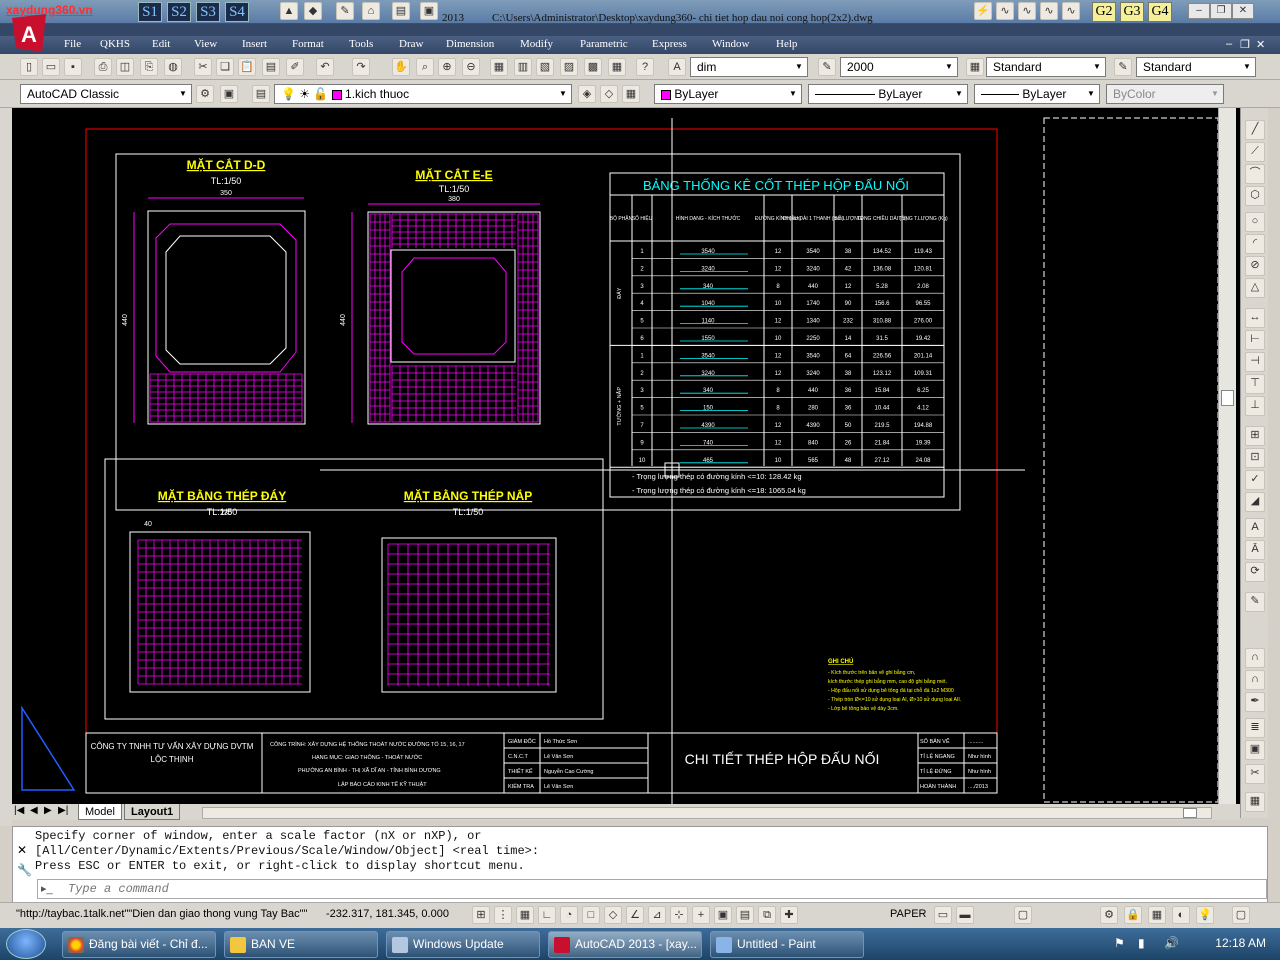 The width and height of the screenshot is (1280, 960). I want to click on menu-insert: Insert, so click(254, 44).